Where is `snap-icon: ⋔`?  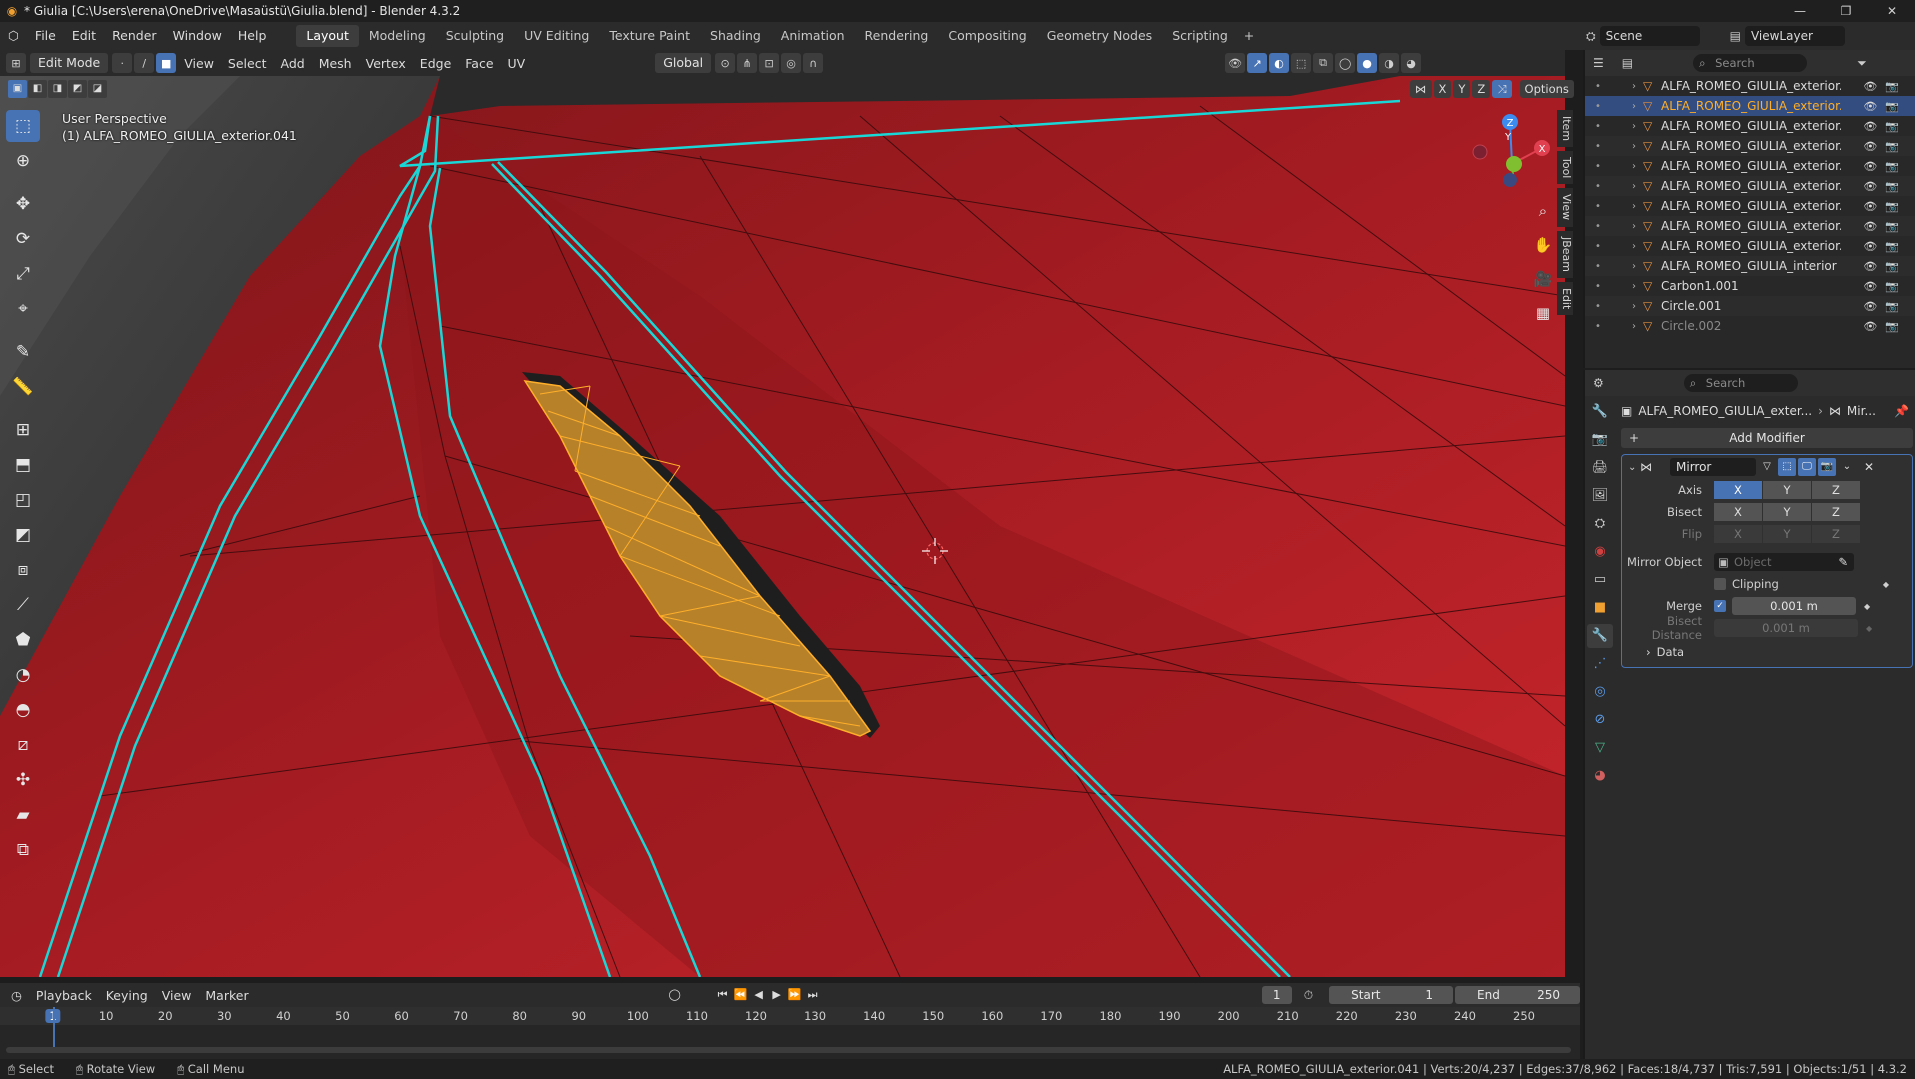 snap-icon: ⋔ is located at coordinates (747, 63).